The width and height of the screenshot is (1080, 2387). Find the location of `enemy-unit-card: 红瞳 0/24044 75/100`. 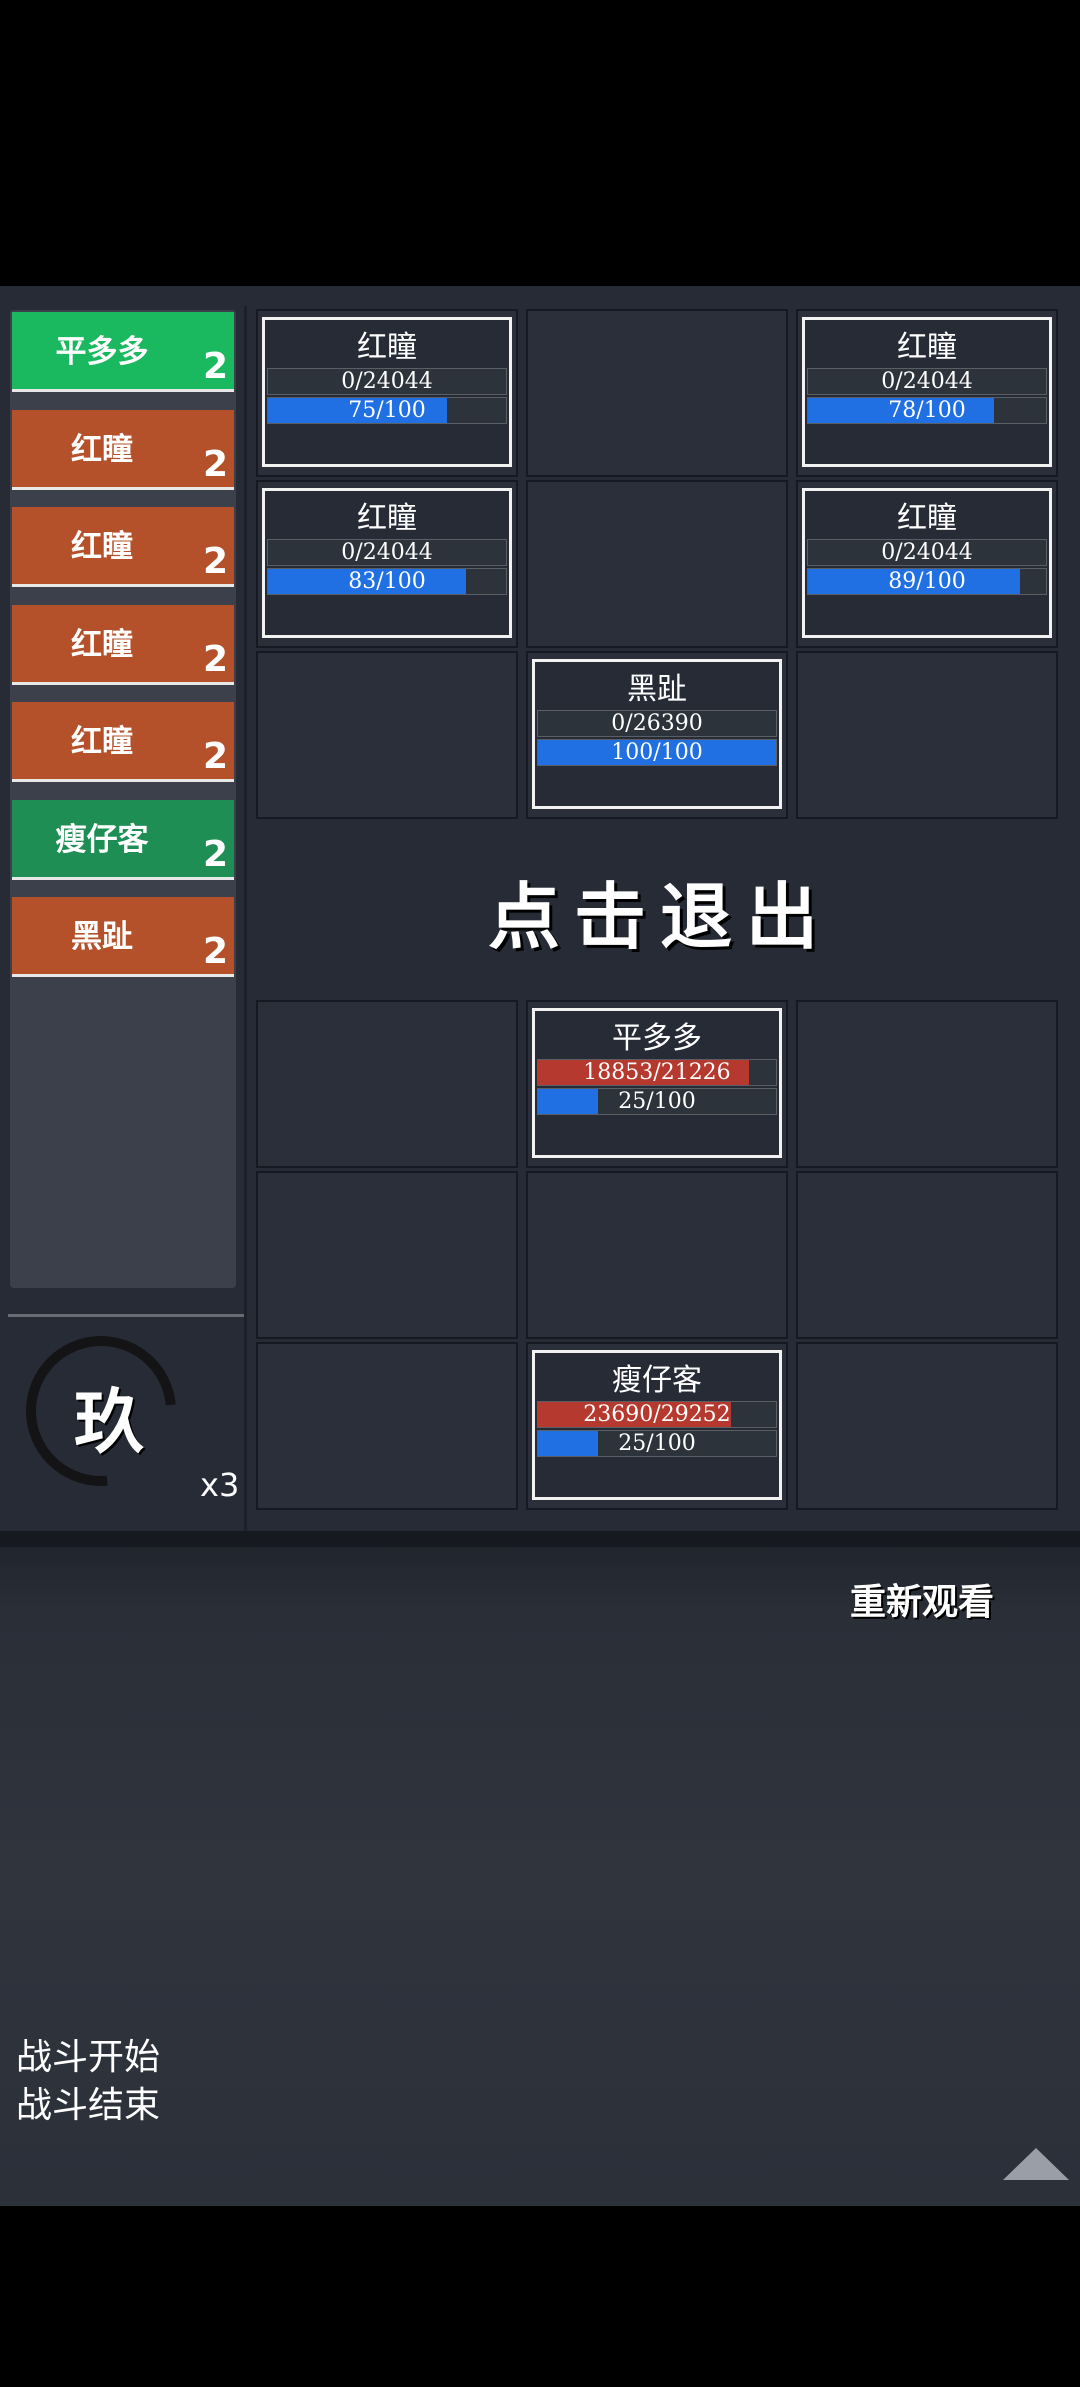

enemy-unit-card: 红瞳 0/24044 75/100 is located at coordinates (387, 392).